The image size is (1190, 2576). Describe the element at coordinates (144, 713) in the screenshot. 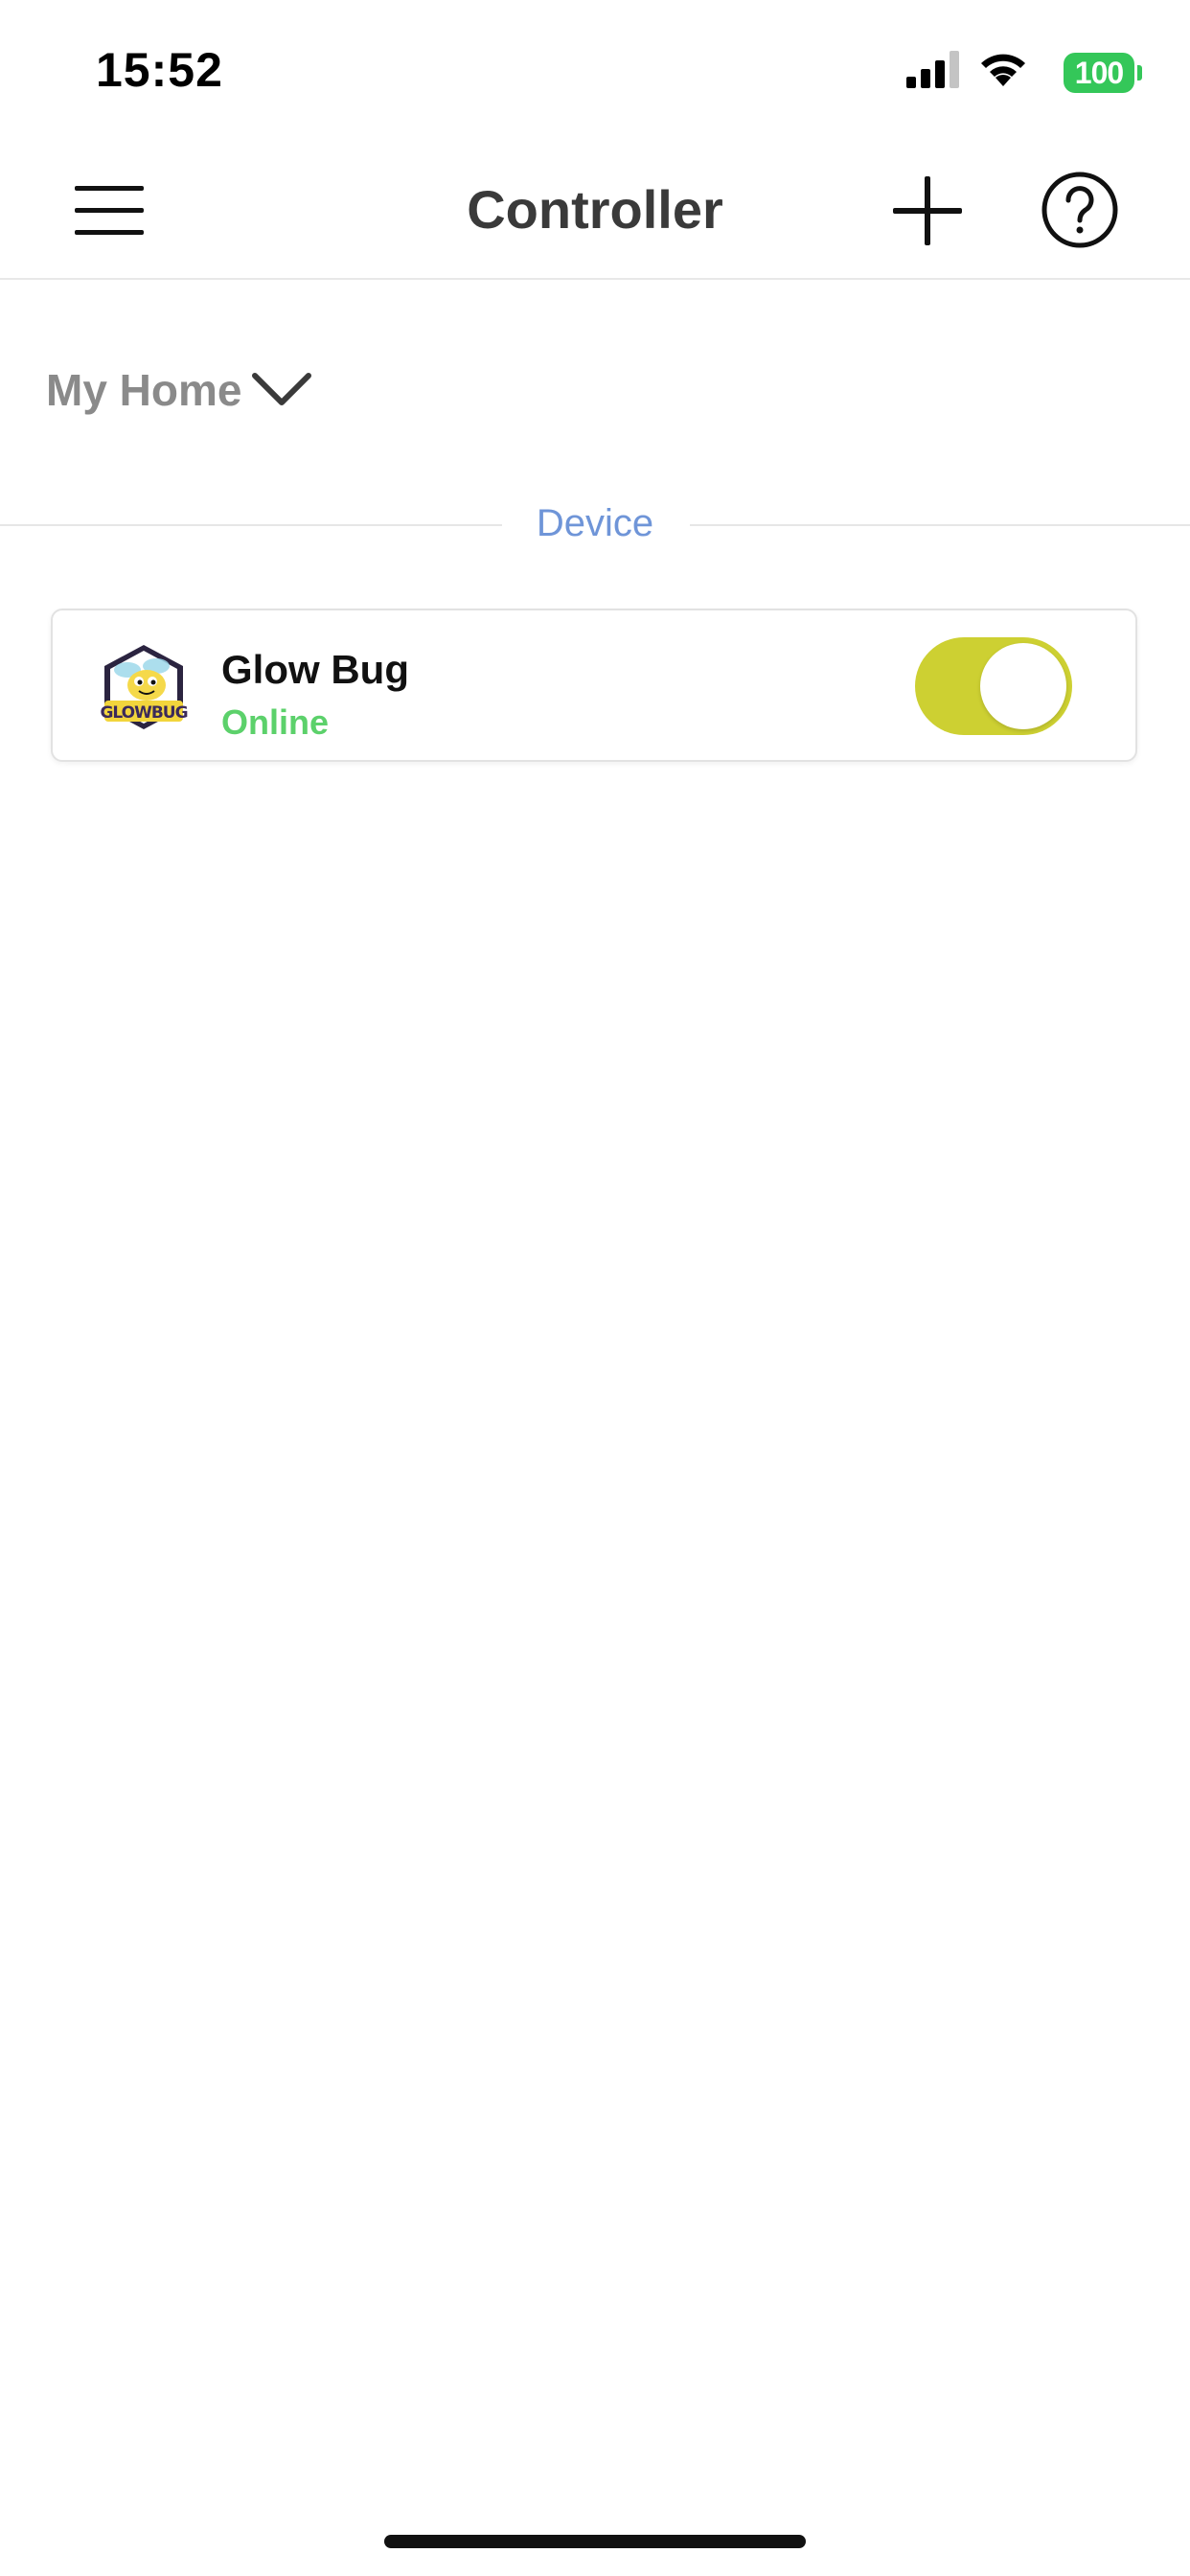

I see `logo-text: GLOWBUG` at that location.